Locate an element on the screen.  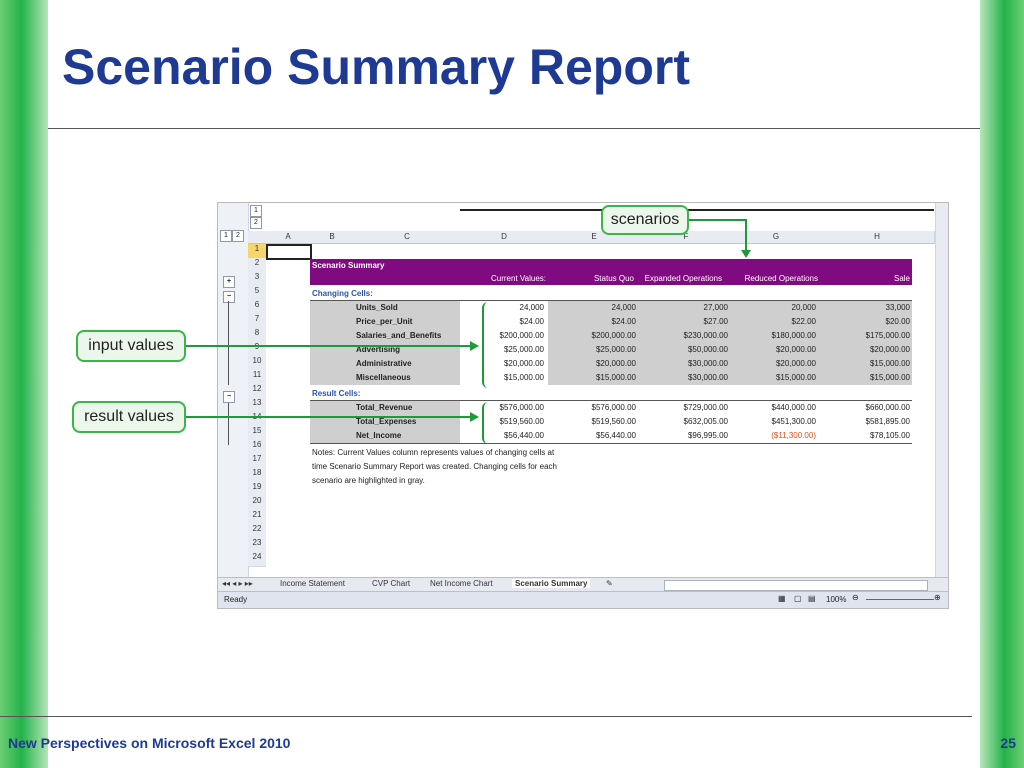
outline-level-1-button: 1 is located at coordinates (226, 236).